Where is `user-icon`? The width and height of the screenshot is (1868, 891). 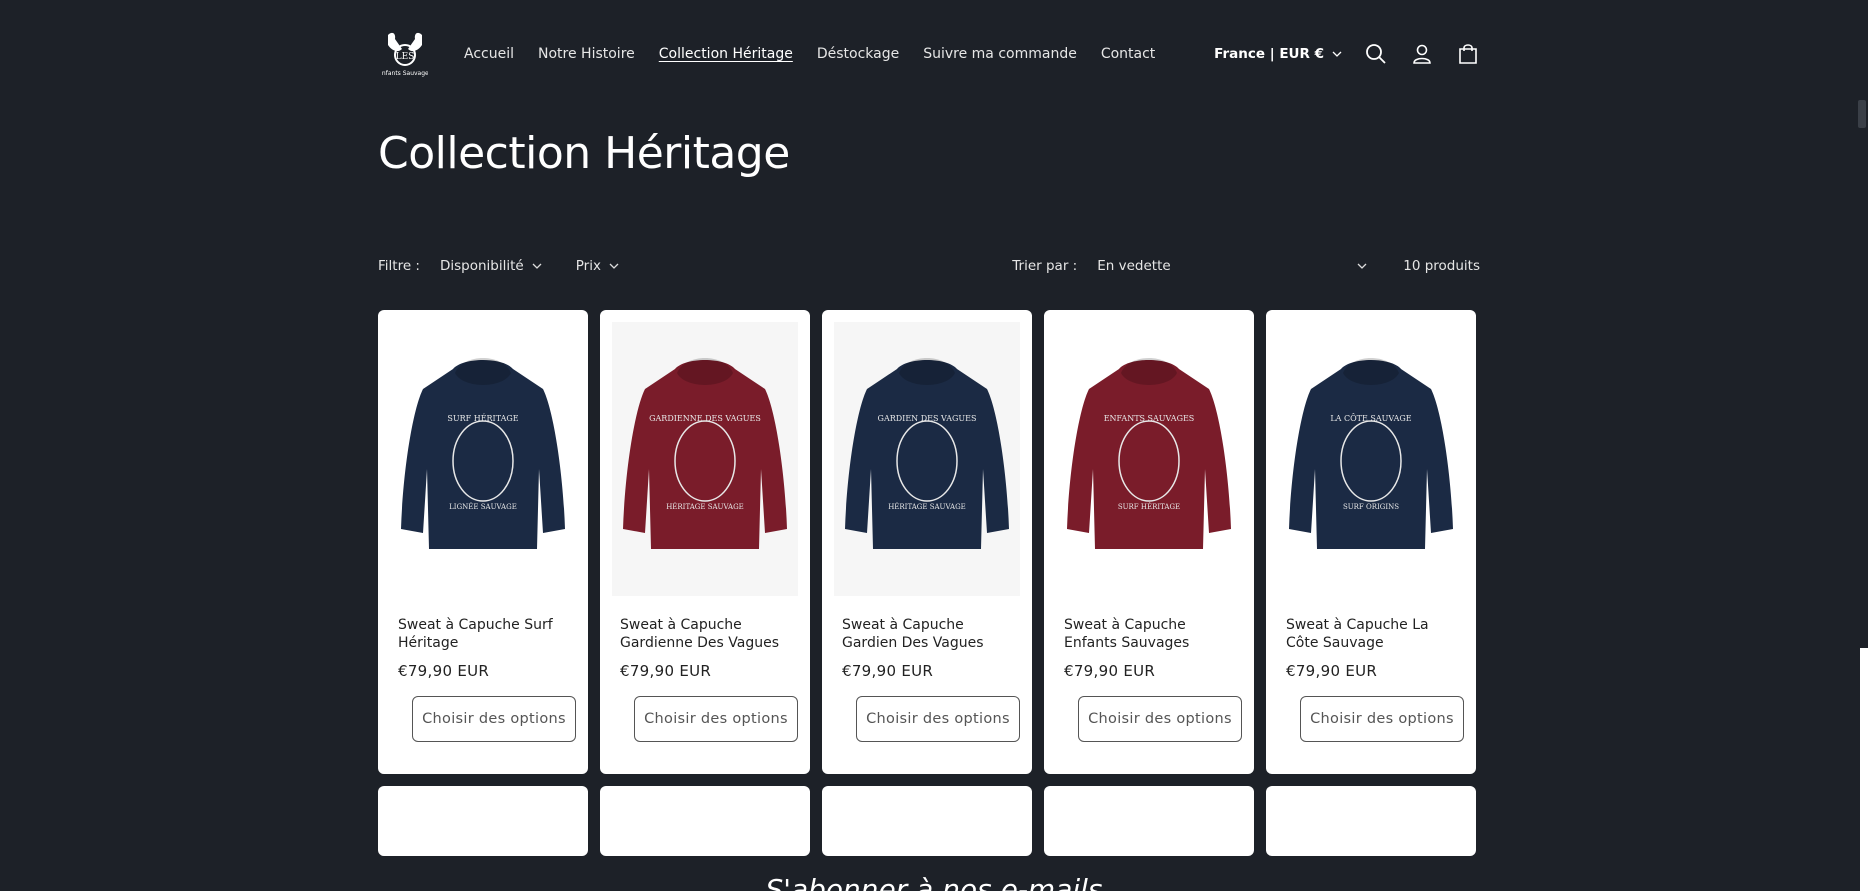 user-icon is located at coordinates (1422, 54).